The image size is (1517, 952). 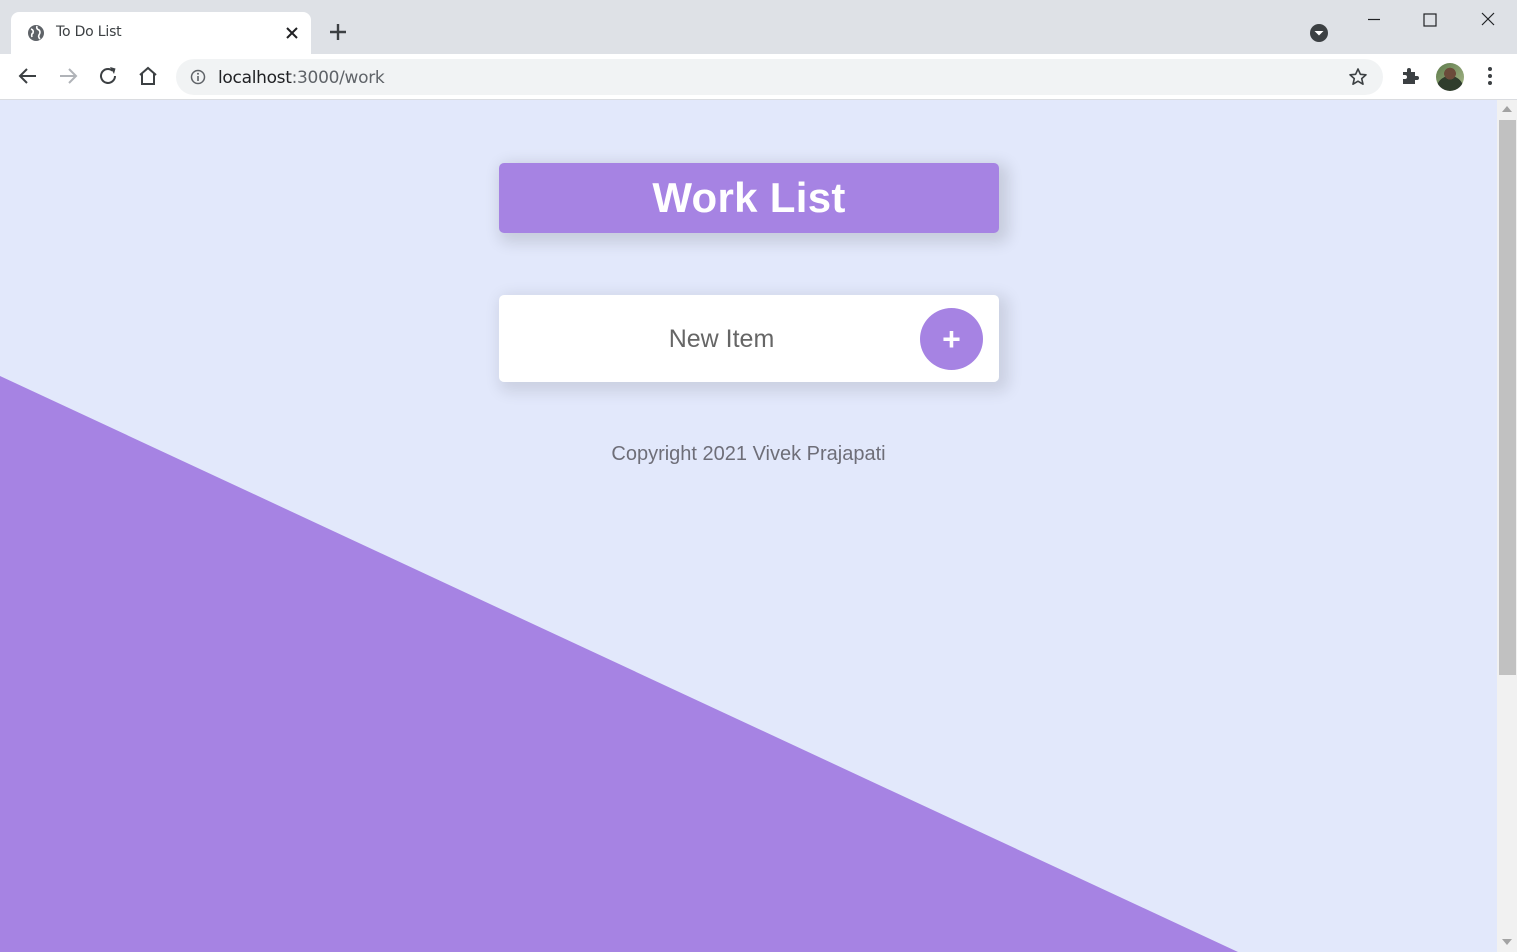 What do you see at coordinates (108, 76) in the screenshot?
I see `reload-icon` at bounding box center [108, 76].